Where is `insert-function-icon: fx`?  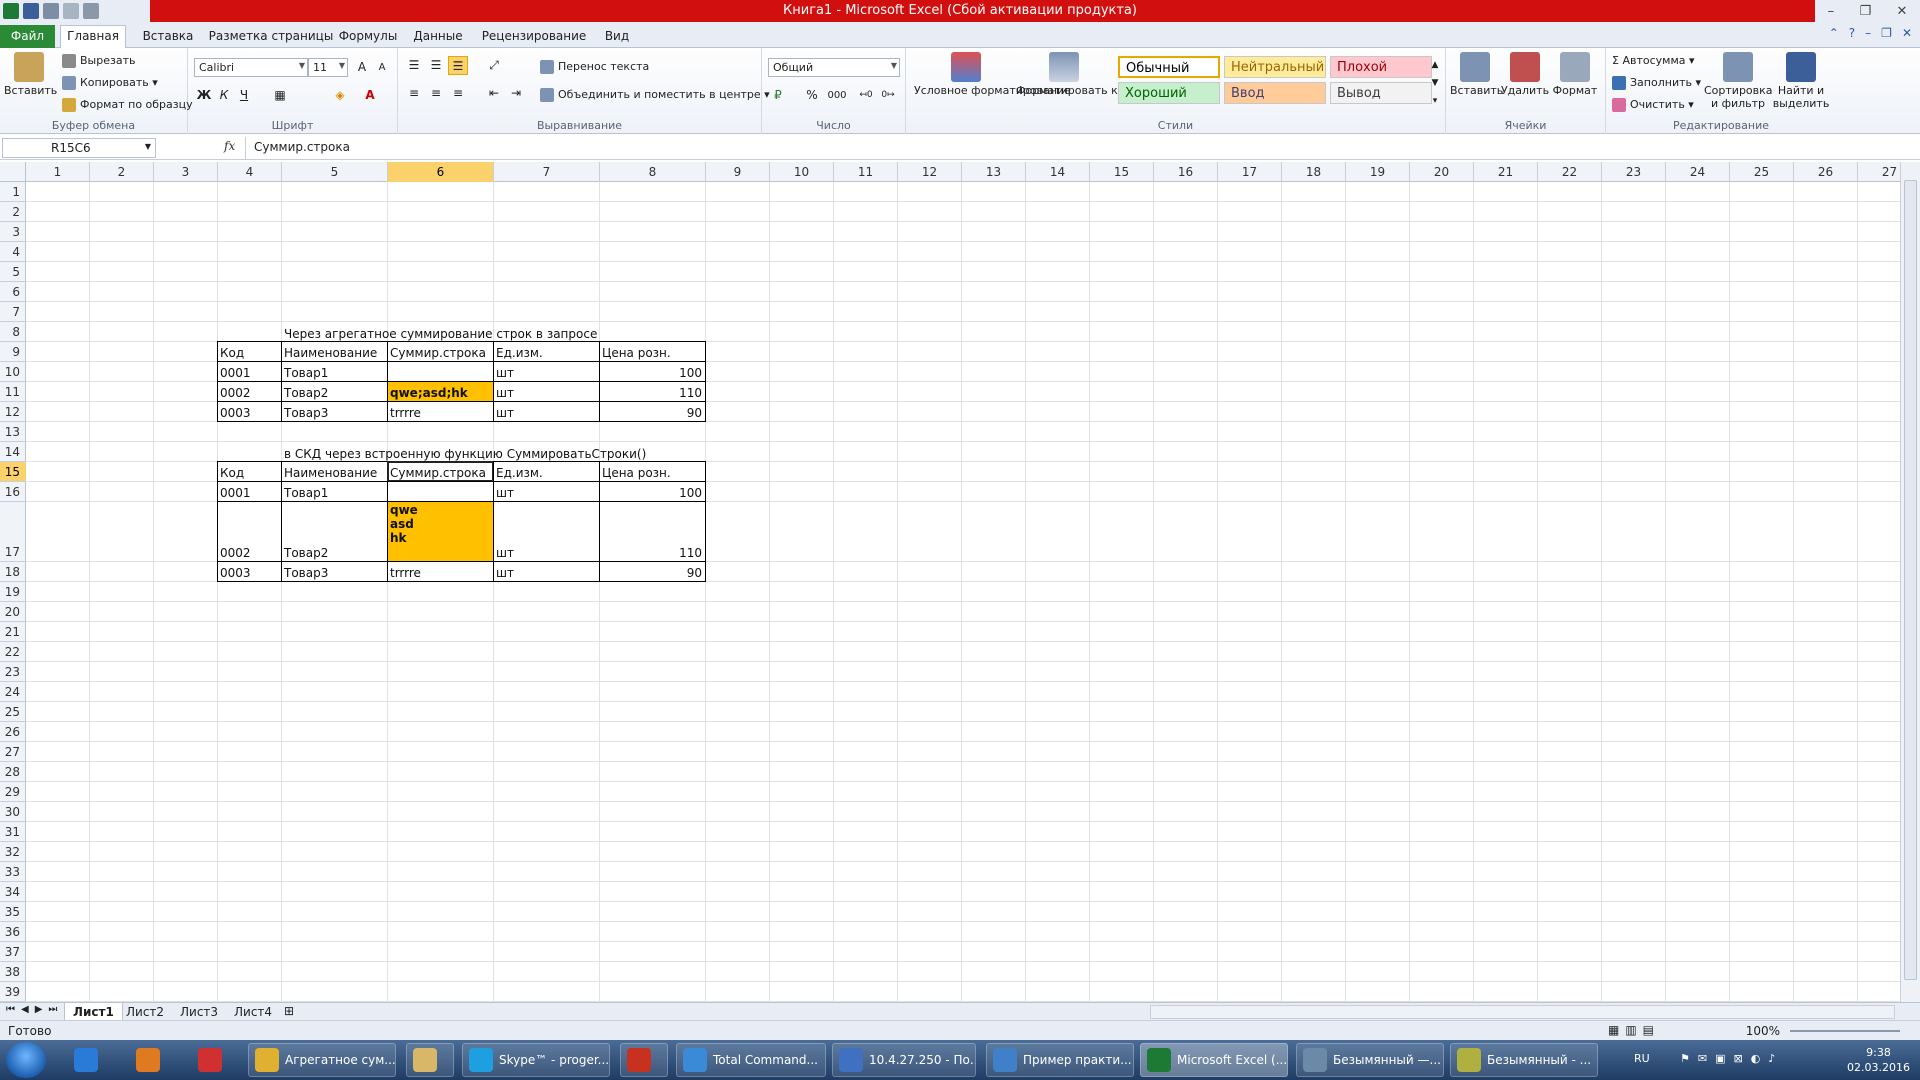 insert-function-icon: fx is located at coordinates (229, 146).